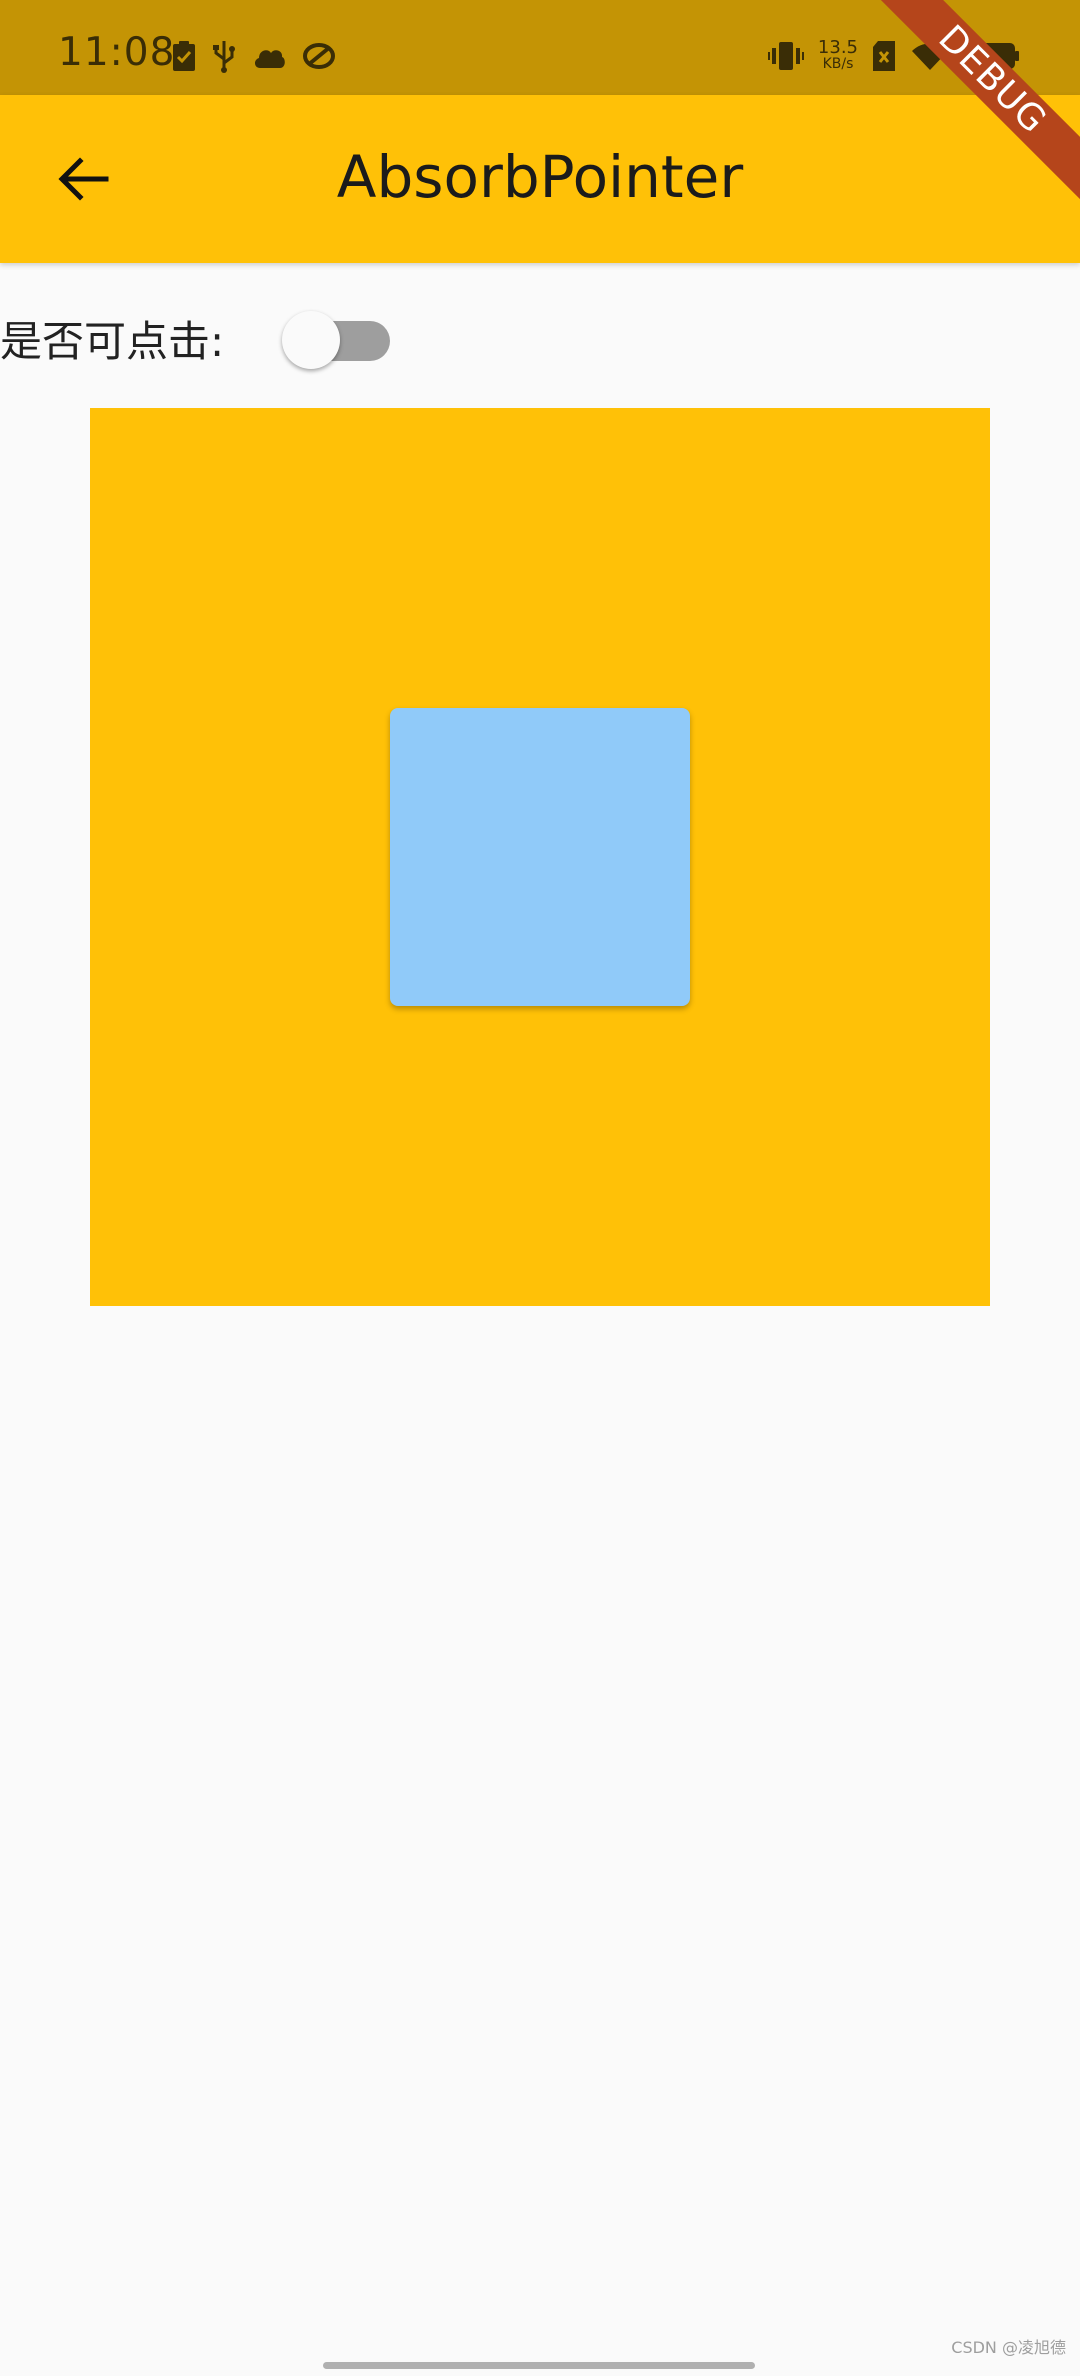 This screenshot has width=1080, height=2376. Describe the element at coordinates (319, 56) in the screenshot. I see `sync-icon` at that location.